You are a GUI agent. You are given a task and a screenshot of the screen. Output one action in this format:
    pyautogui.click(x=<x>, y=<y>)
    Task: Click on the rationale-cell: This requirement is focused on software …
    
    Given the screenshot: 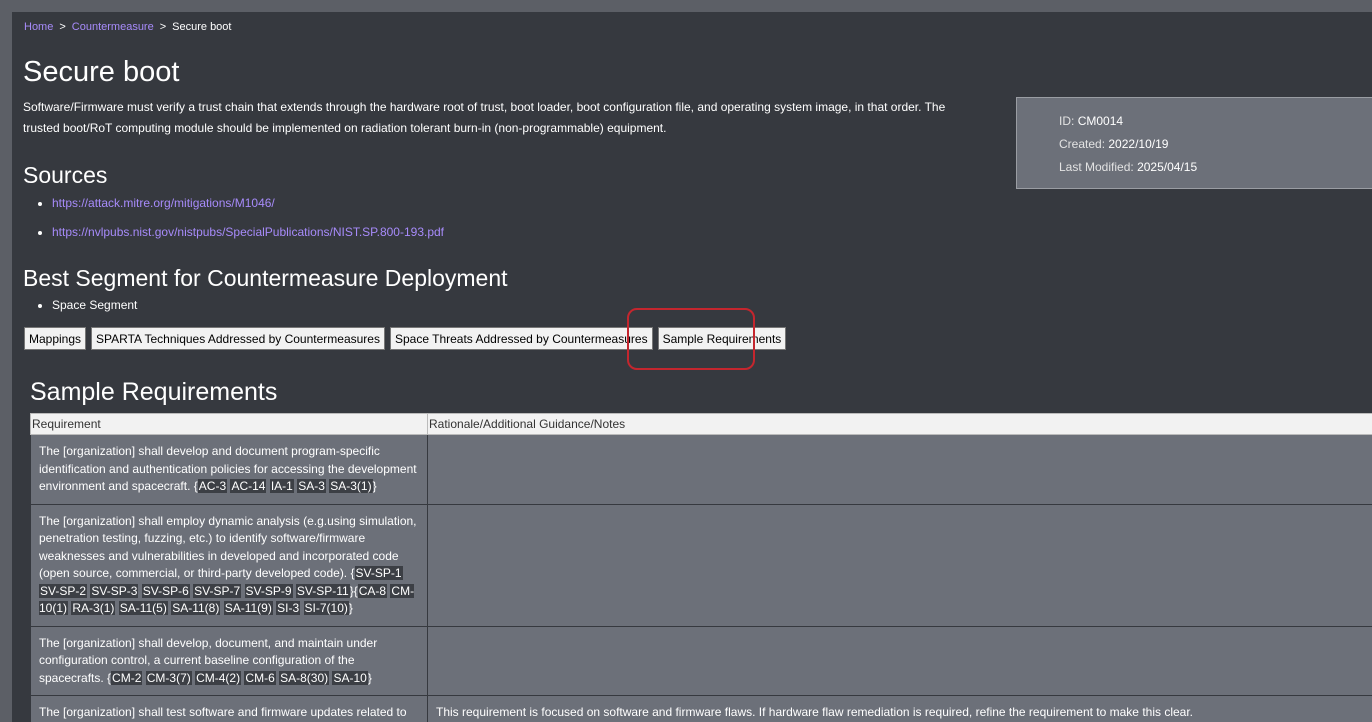 What is the action you would take?
    pyautogui.click(x=899, y=708)
    